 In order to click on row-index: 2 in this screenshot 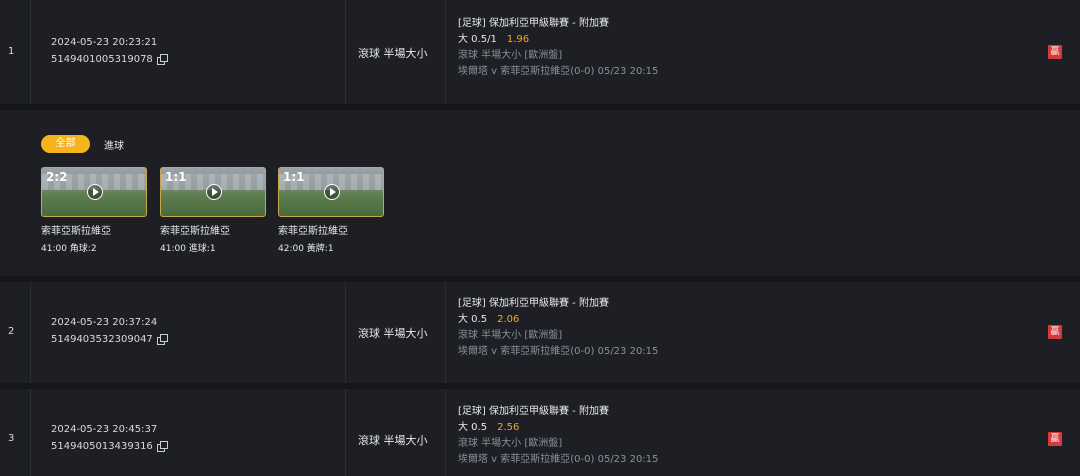, I will do `click(11, 331)`.